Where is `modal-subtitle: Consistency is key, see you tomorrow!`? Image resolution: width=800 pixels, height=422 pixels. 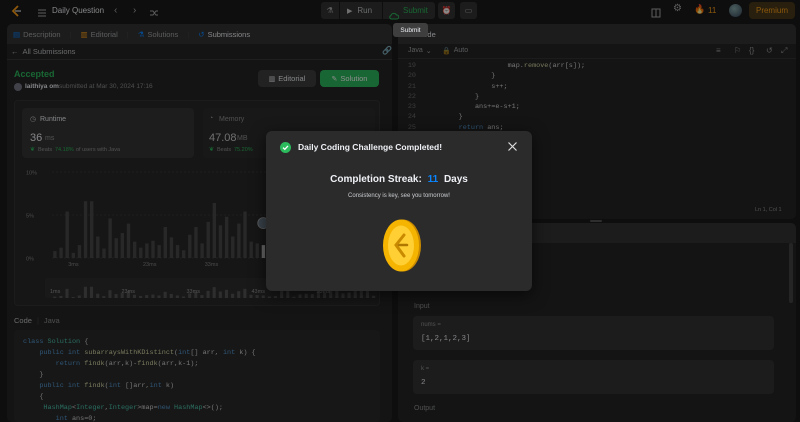 modal-subtitle: Consistency is key, see you tomorrow! is located at coordinates (399, 196).